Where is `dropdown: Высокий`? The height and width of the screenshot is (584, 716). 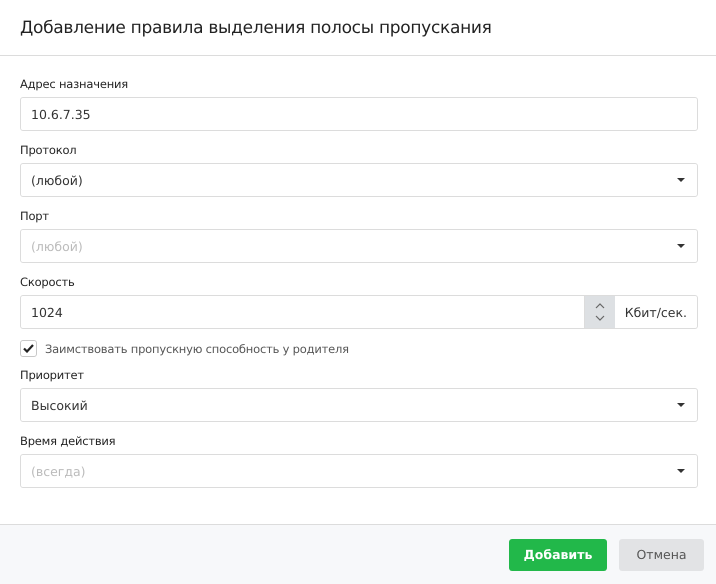 dropdown: Высокий is located at coordinates (359, 405).